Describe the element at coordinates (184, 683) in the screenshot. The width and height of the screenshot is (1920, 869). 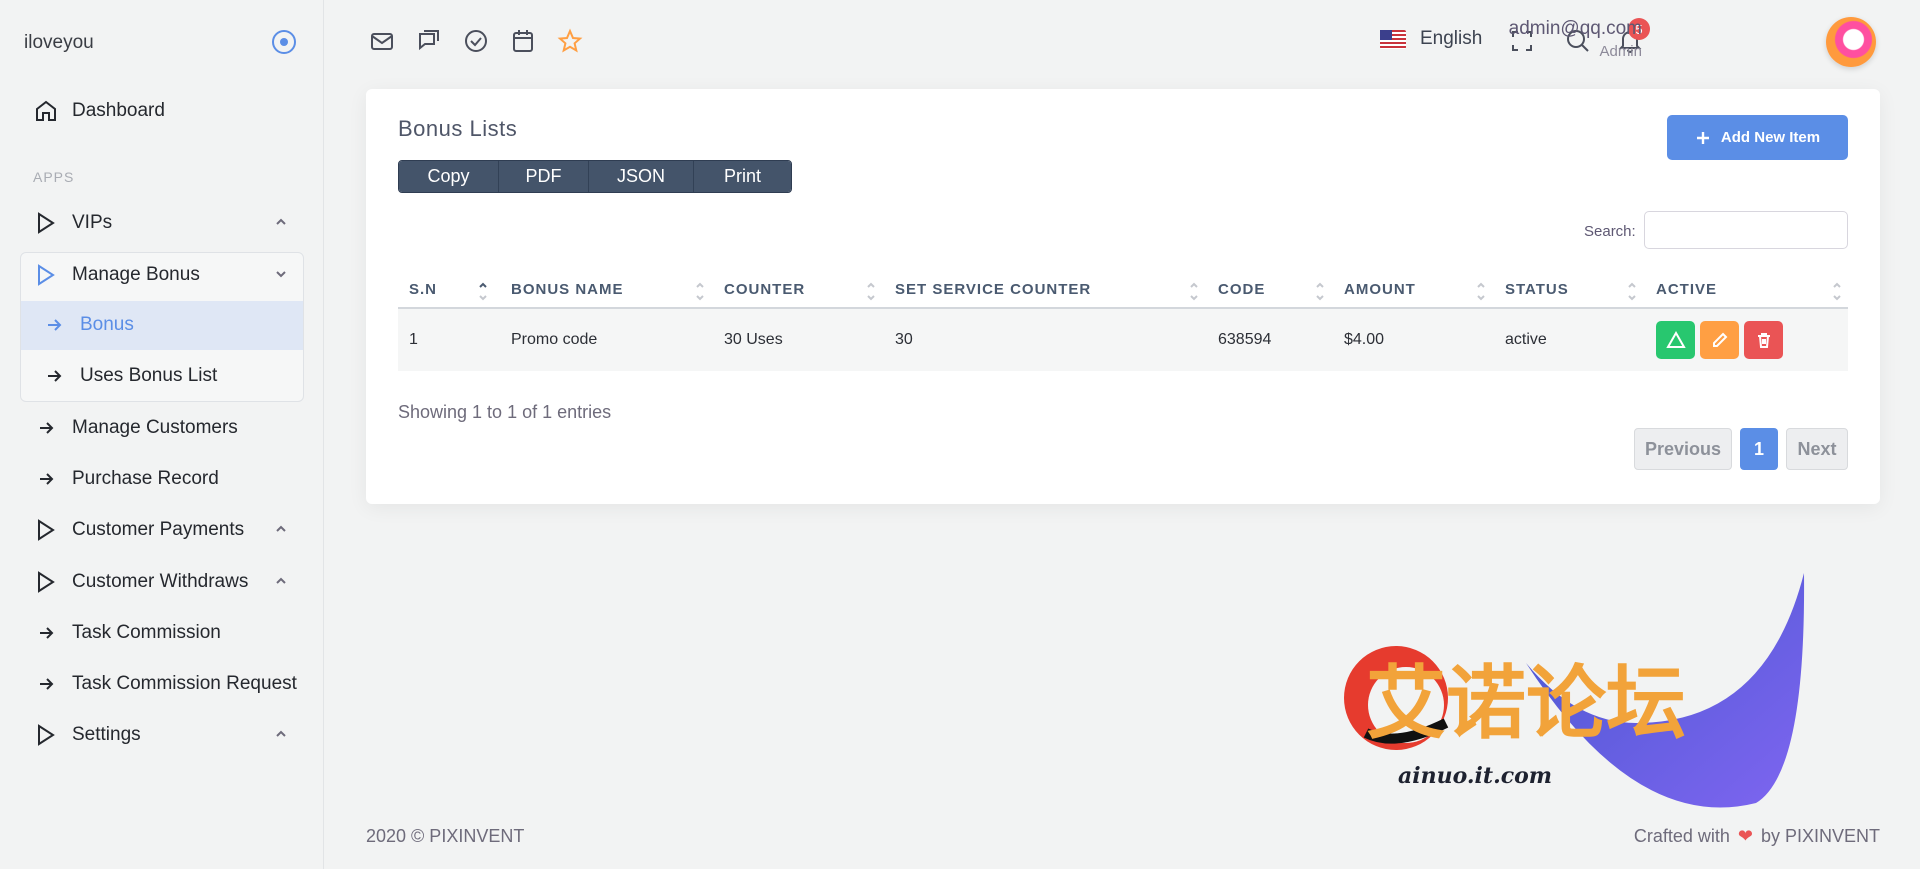
I see `sidebar-item-label: Task Commission Request` at that location.